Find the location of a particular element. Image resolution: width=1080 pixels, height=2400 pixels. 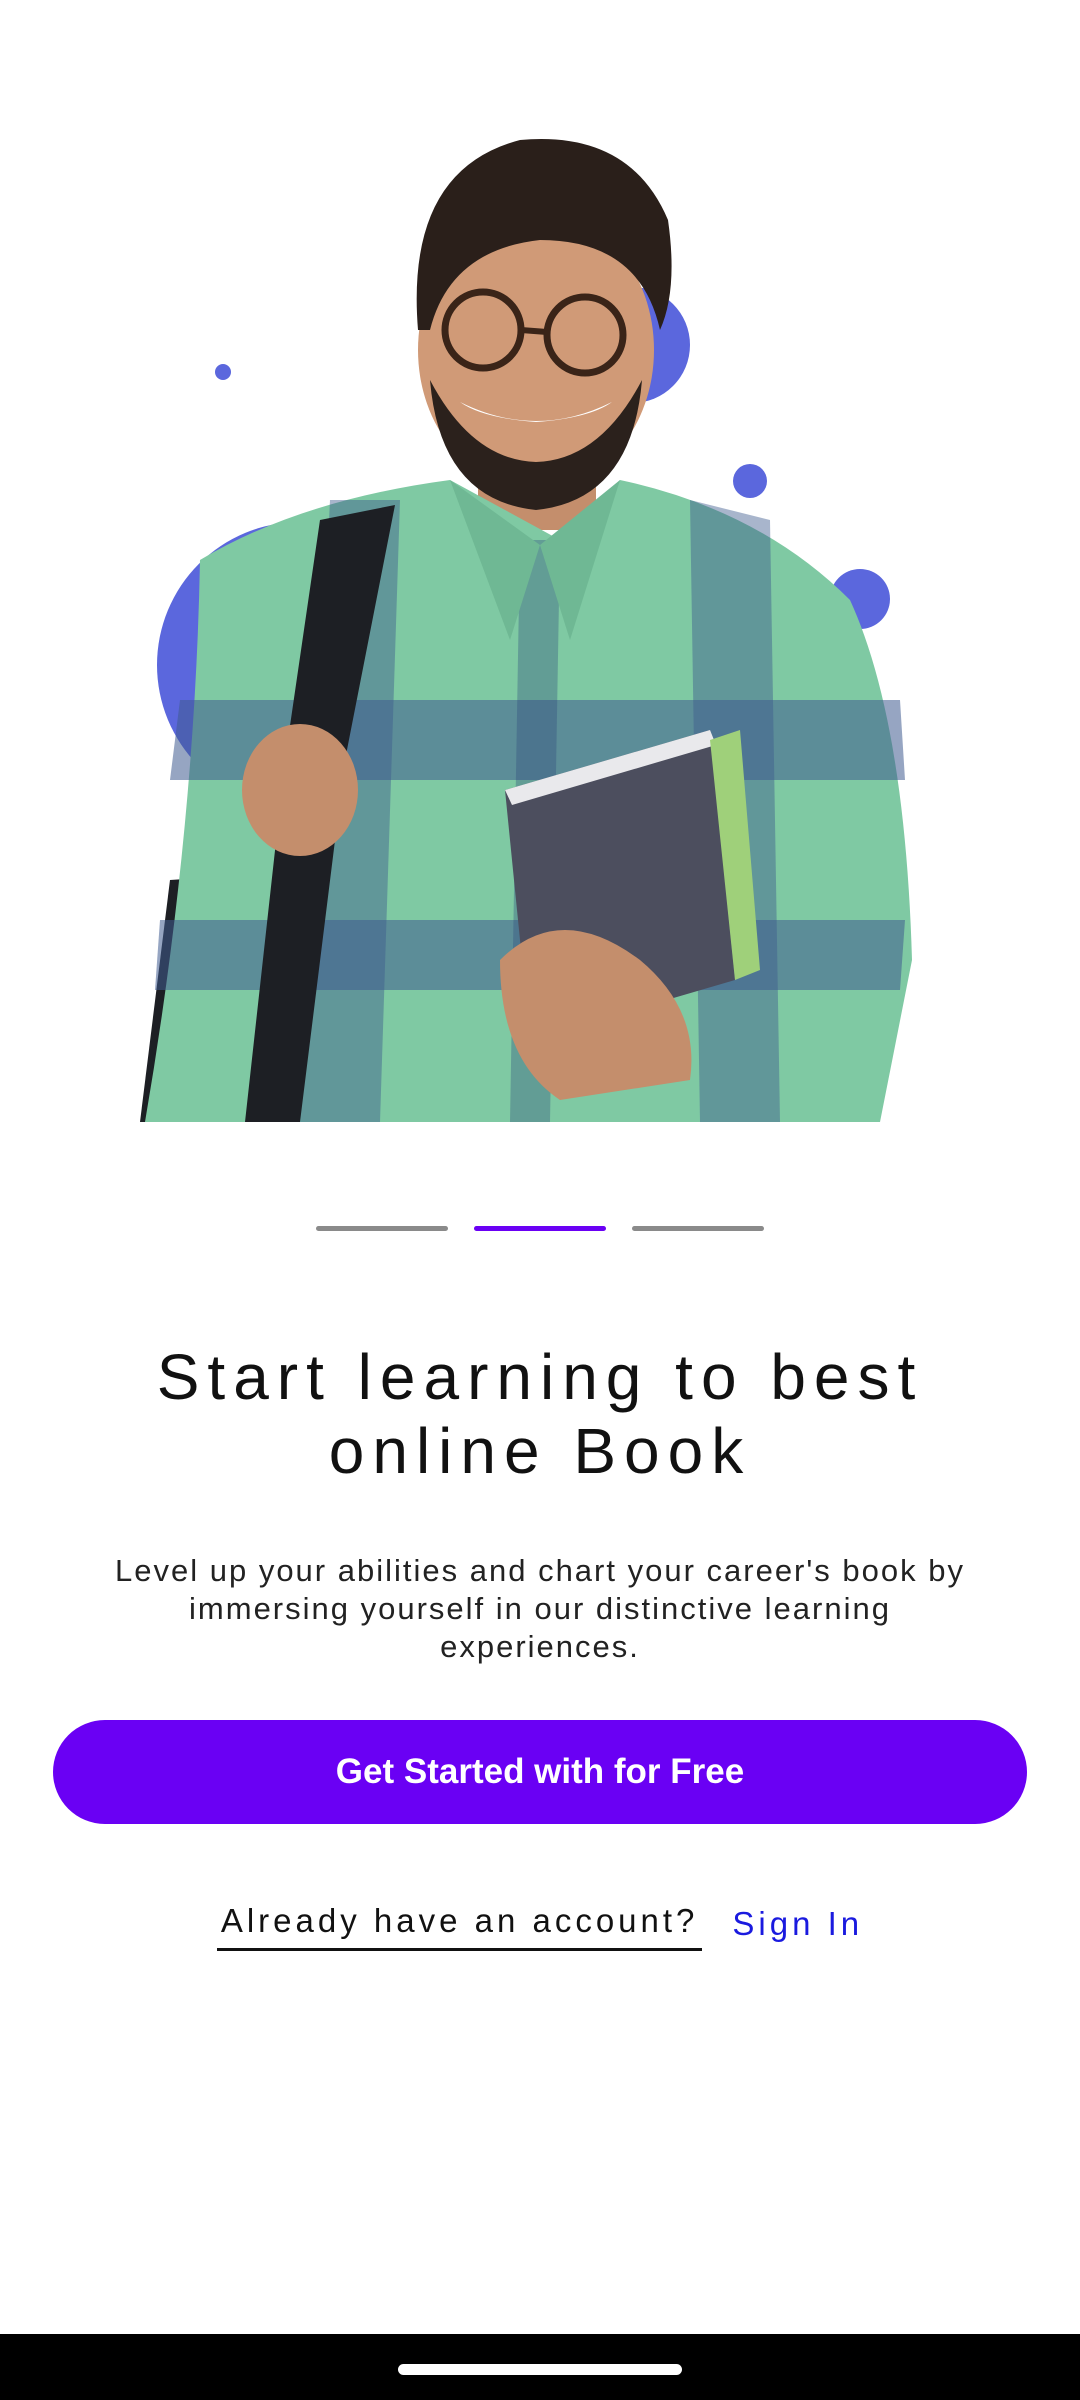

already-have-account-text: Already have an account? is located at coordinates (459, 1926).